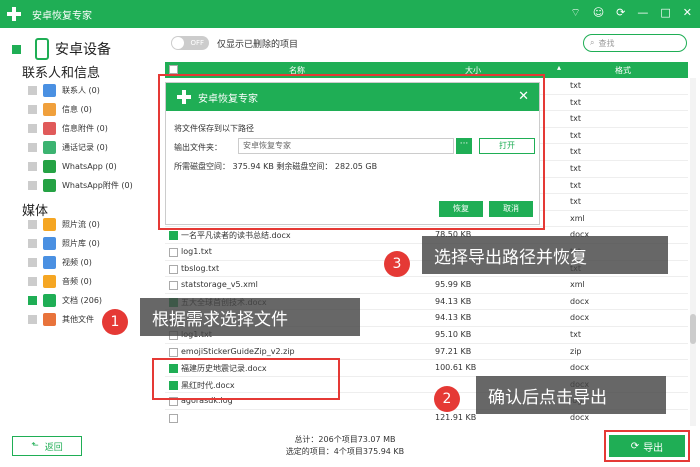 This screenshot has height=467, width=700. What do you see at coordinates (453, 351) in the screenshot?
I see `file-size: 97.21 KB` at bounding box center [453, 351].